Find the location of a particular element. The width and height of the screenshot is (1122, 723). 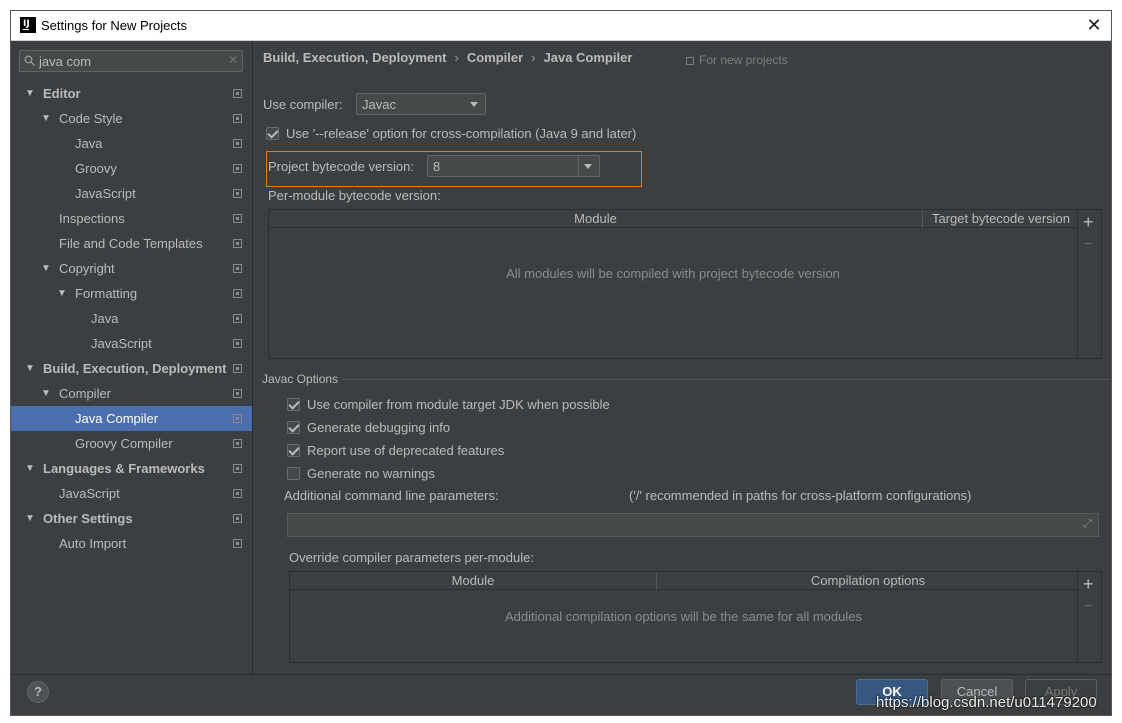

additional-params-input is located at coordinates (693, 525).